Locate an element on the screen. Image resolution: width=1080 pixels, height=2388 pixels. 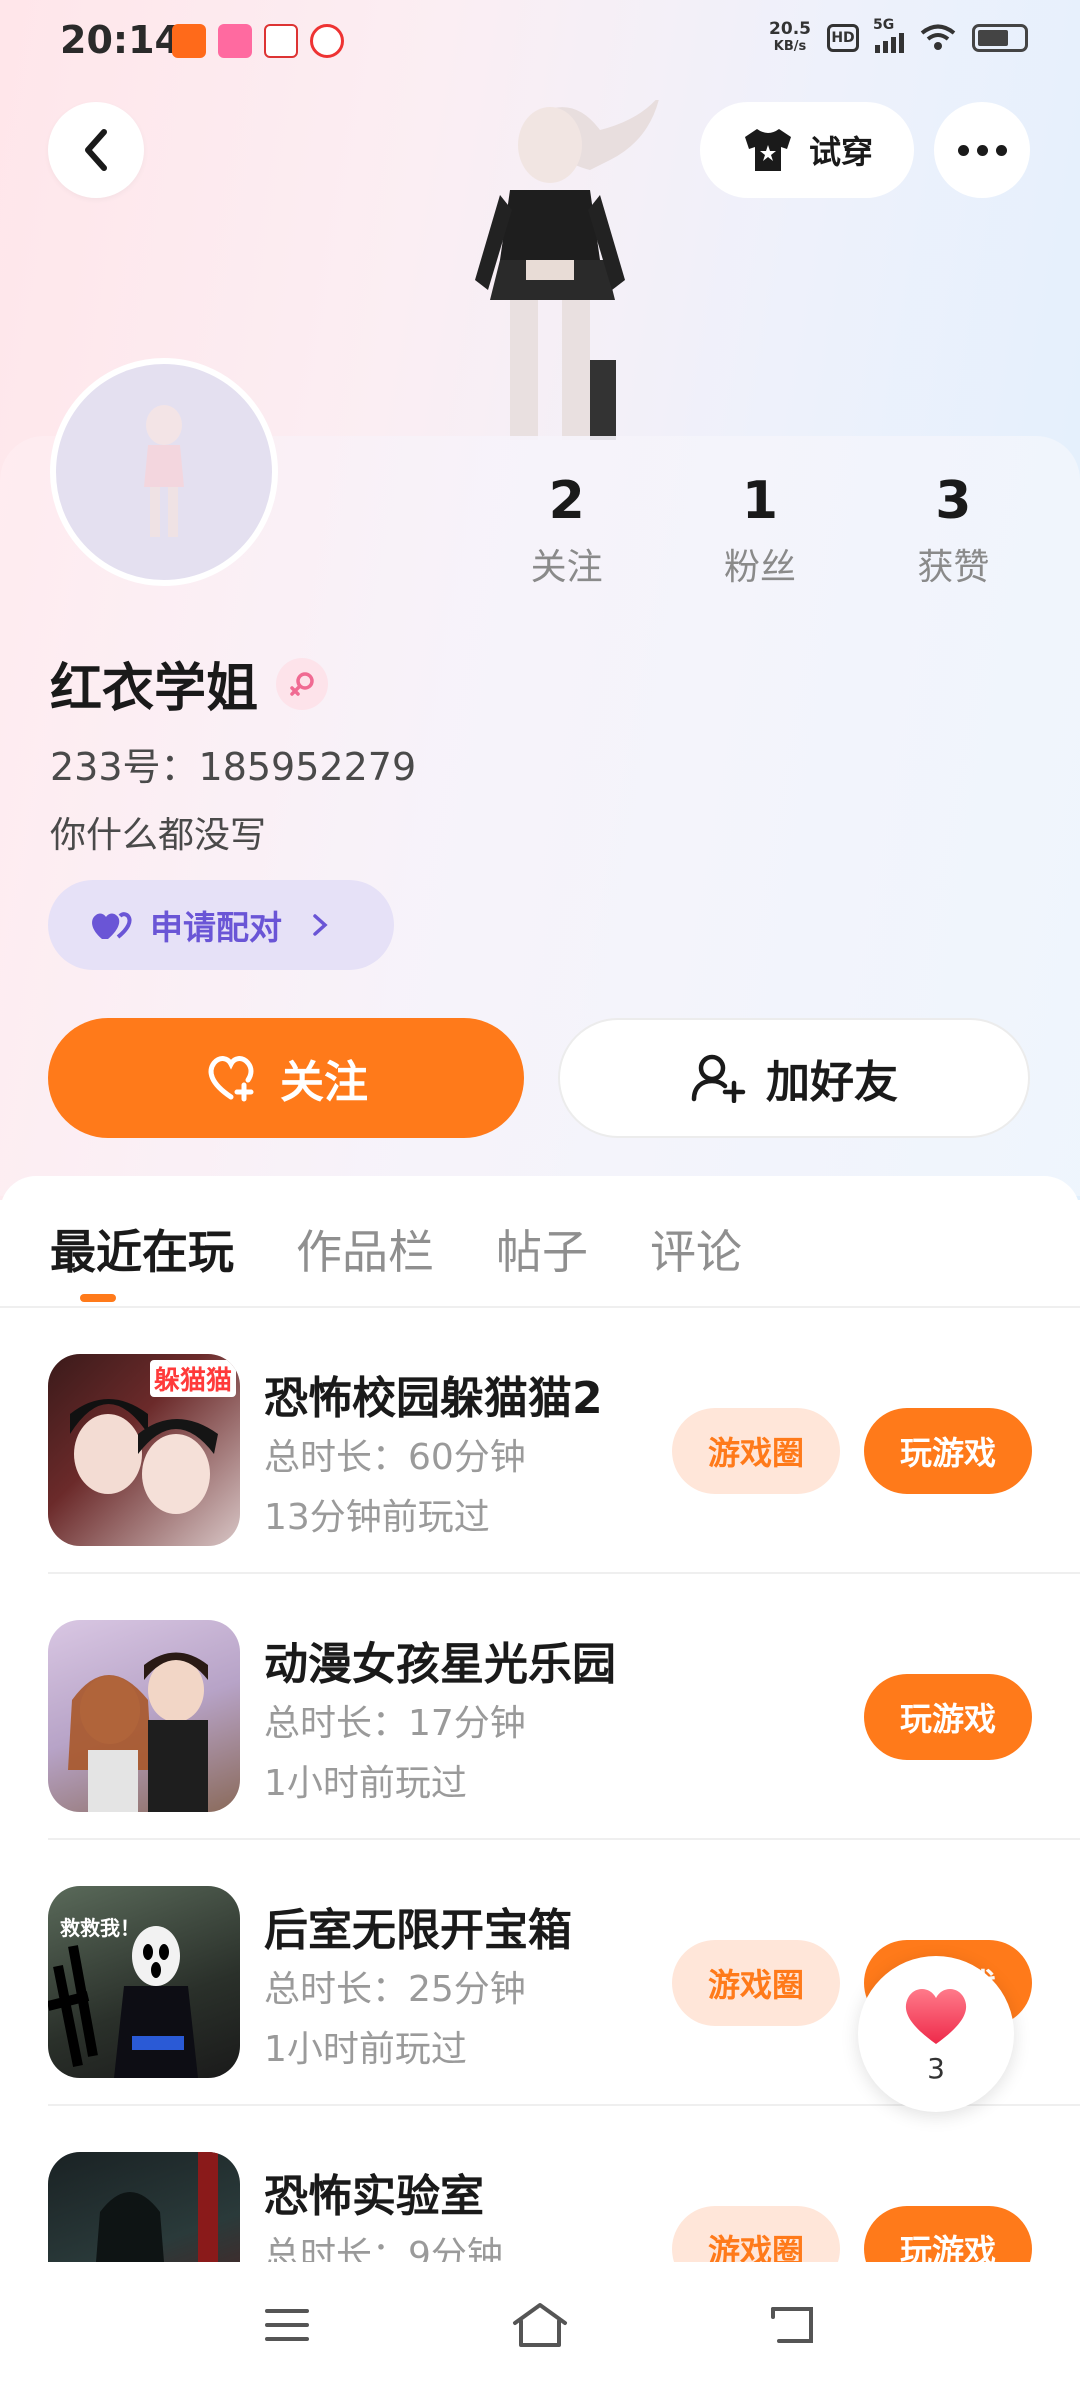
stat-following: 2 关注 is located at coordinates (566, 530).